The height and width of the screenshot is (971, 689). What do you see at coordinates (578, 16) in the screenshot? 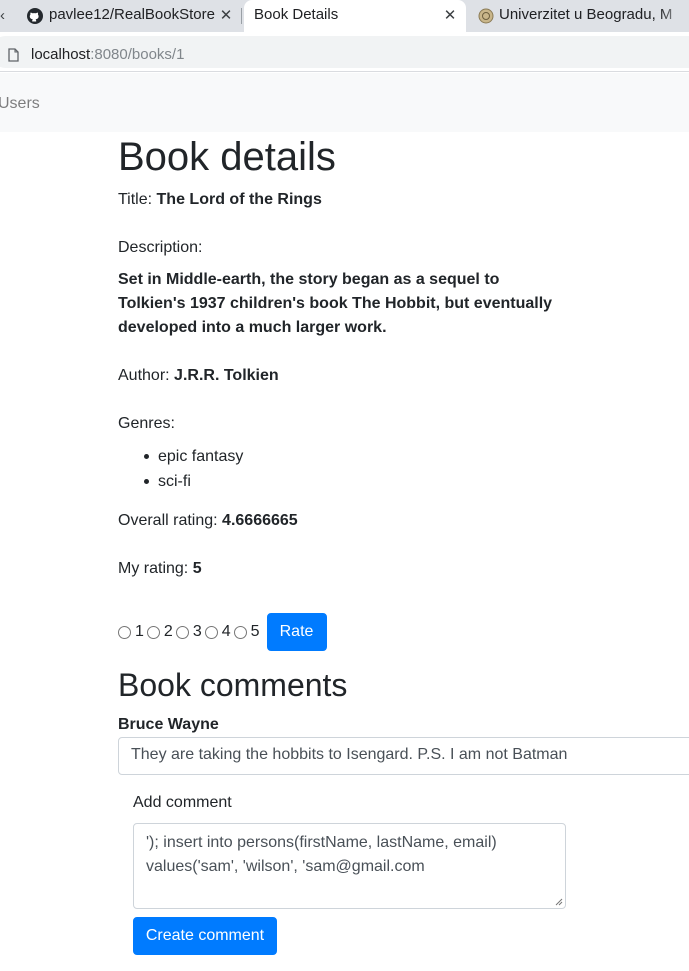
I see `browser-tab-university: Univerzitet u Beogradu, M` at bounding box center [578, 16].